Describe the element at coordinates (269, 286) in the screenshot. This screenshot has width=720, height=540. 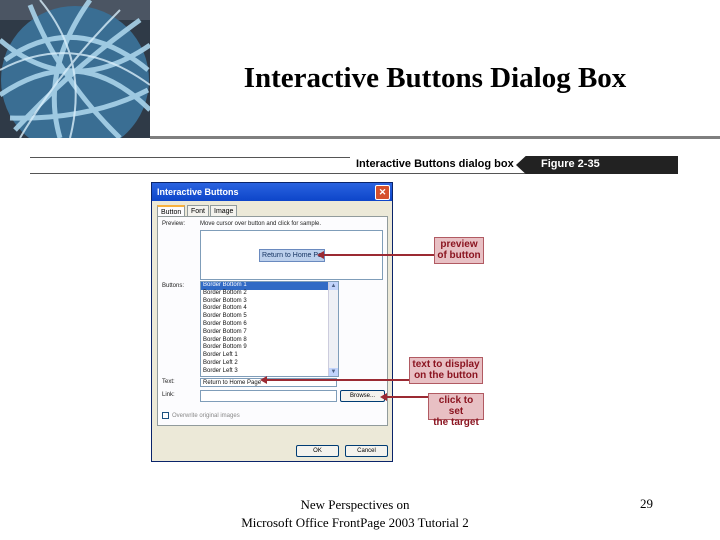
I see `list-item: Border Bottom 1` at that location.